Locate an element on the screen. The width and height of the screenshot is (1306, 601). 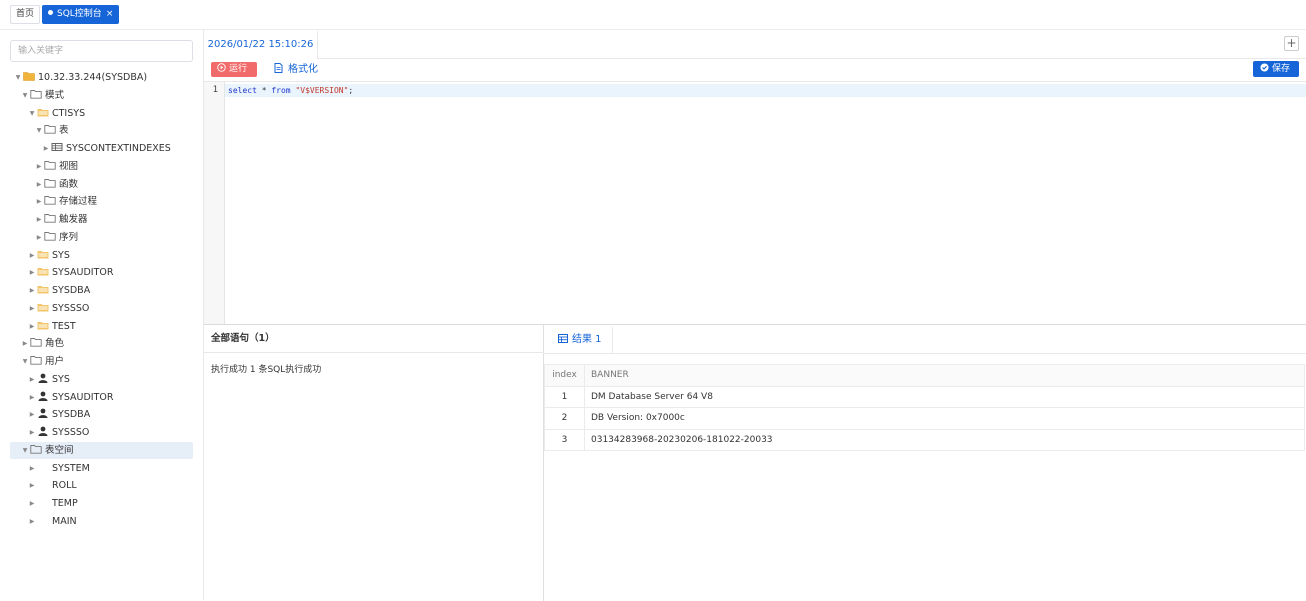
add-tab-button: + is located at coordinates (1291, 43).